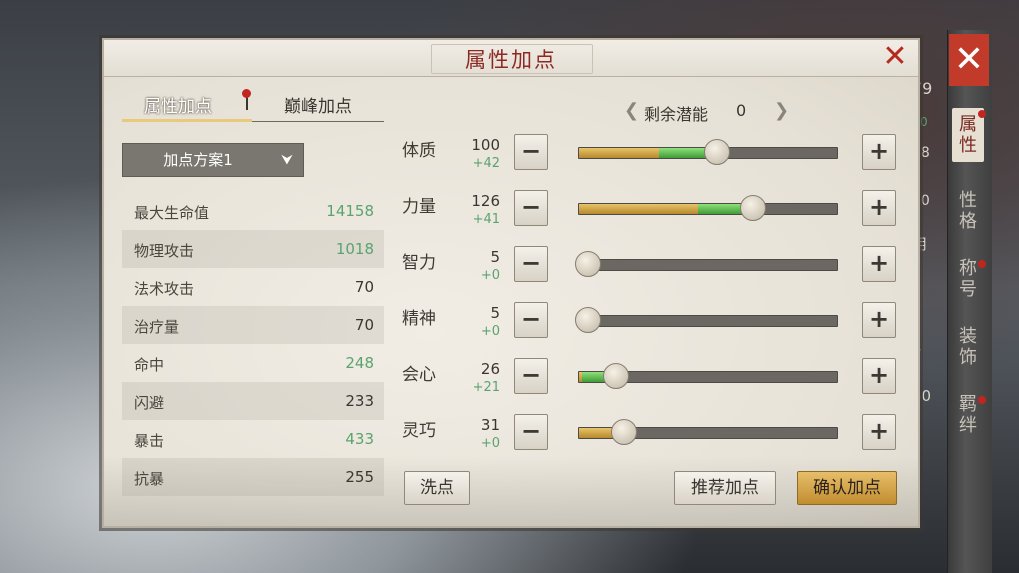  I want to click on side-tab-decoration: 装饰, so click(968, 347).